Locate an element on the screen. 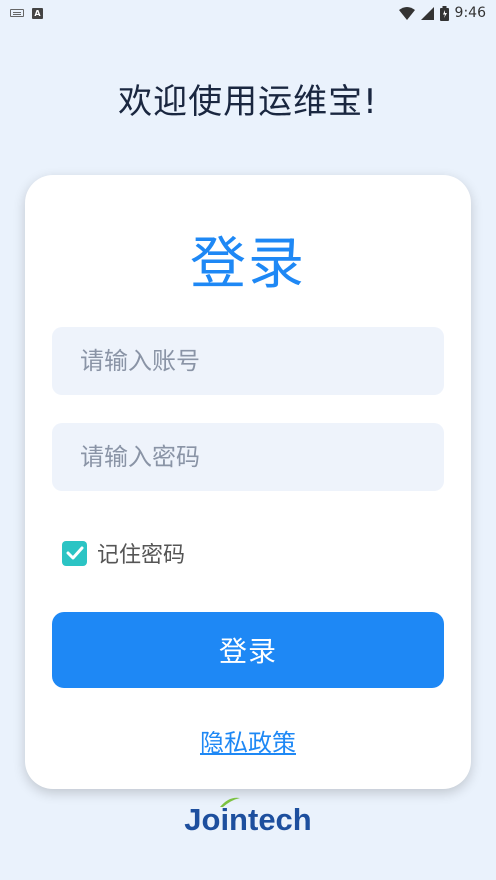 This screenshot has width=496, height=880. brand-name: Jointech is located at coordinates (248, 817).